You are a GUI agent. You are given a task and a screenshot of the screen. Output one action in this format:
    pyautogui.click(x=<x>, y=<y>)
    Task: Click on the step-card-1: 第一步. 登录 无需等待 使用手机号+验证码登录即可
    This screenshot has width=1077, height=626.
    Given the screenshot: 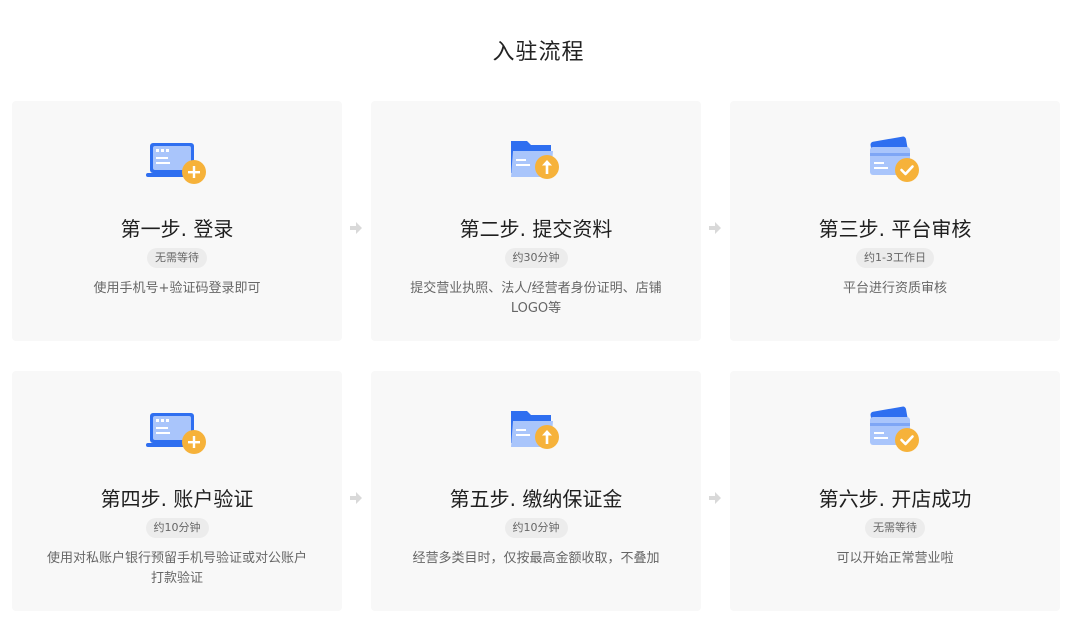 What is the action you would take?
    pyautogui.click(x=177, y=221)
    